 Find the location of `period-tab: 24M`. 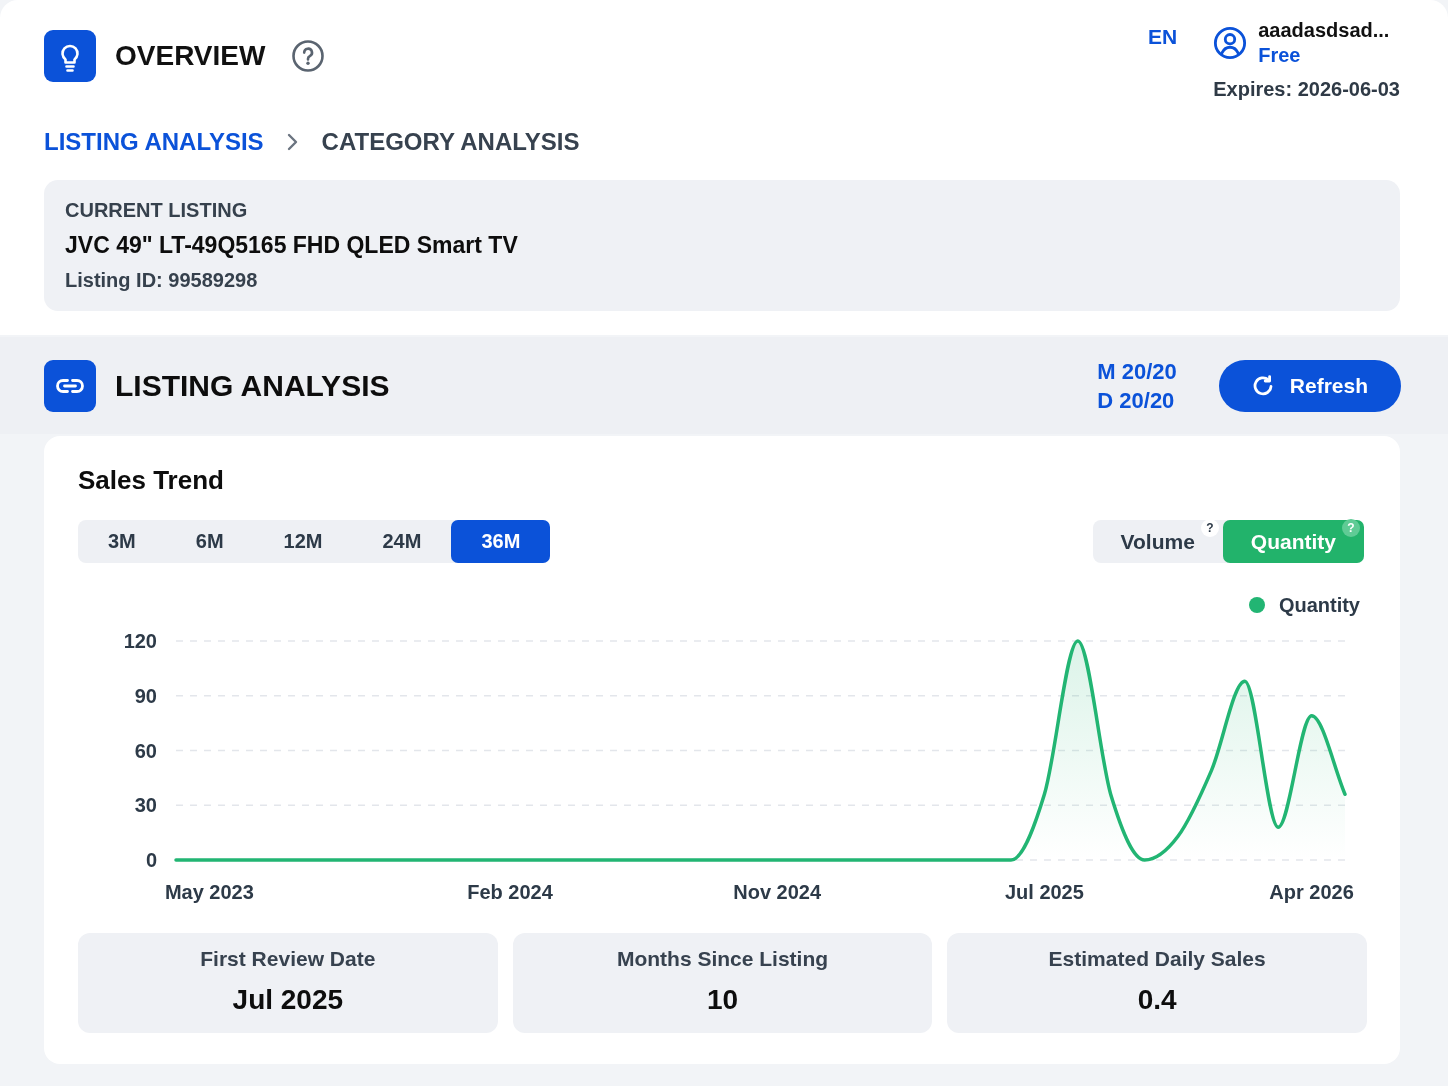

period-tab: 24M is located at coordinates (402, 541).